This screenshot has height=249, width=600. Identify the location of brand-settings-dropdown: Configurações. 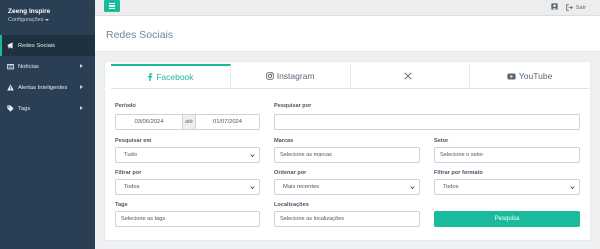
(51, 20).